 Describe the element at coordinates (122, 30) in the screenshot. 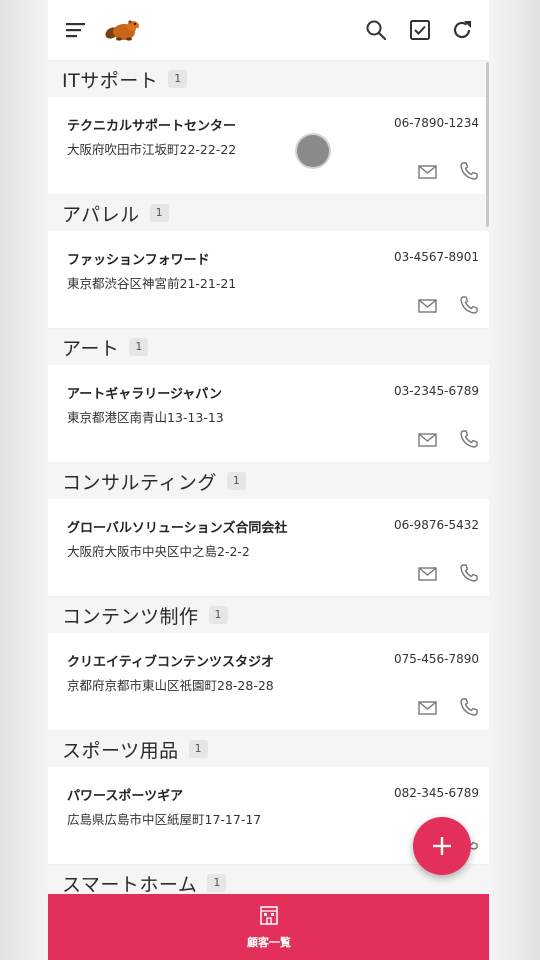

I see `beaver-logo` at that location.